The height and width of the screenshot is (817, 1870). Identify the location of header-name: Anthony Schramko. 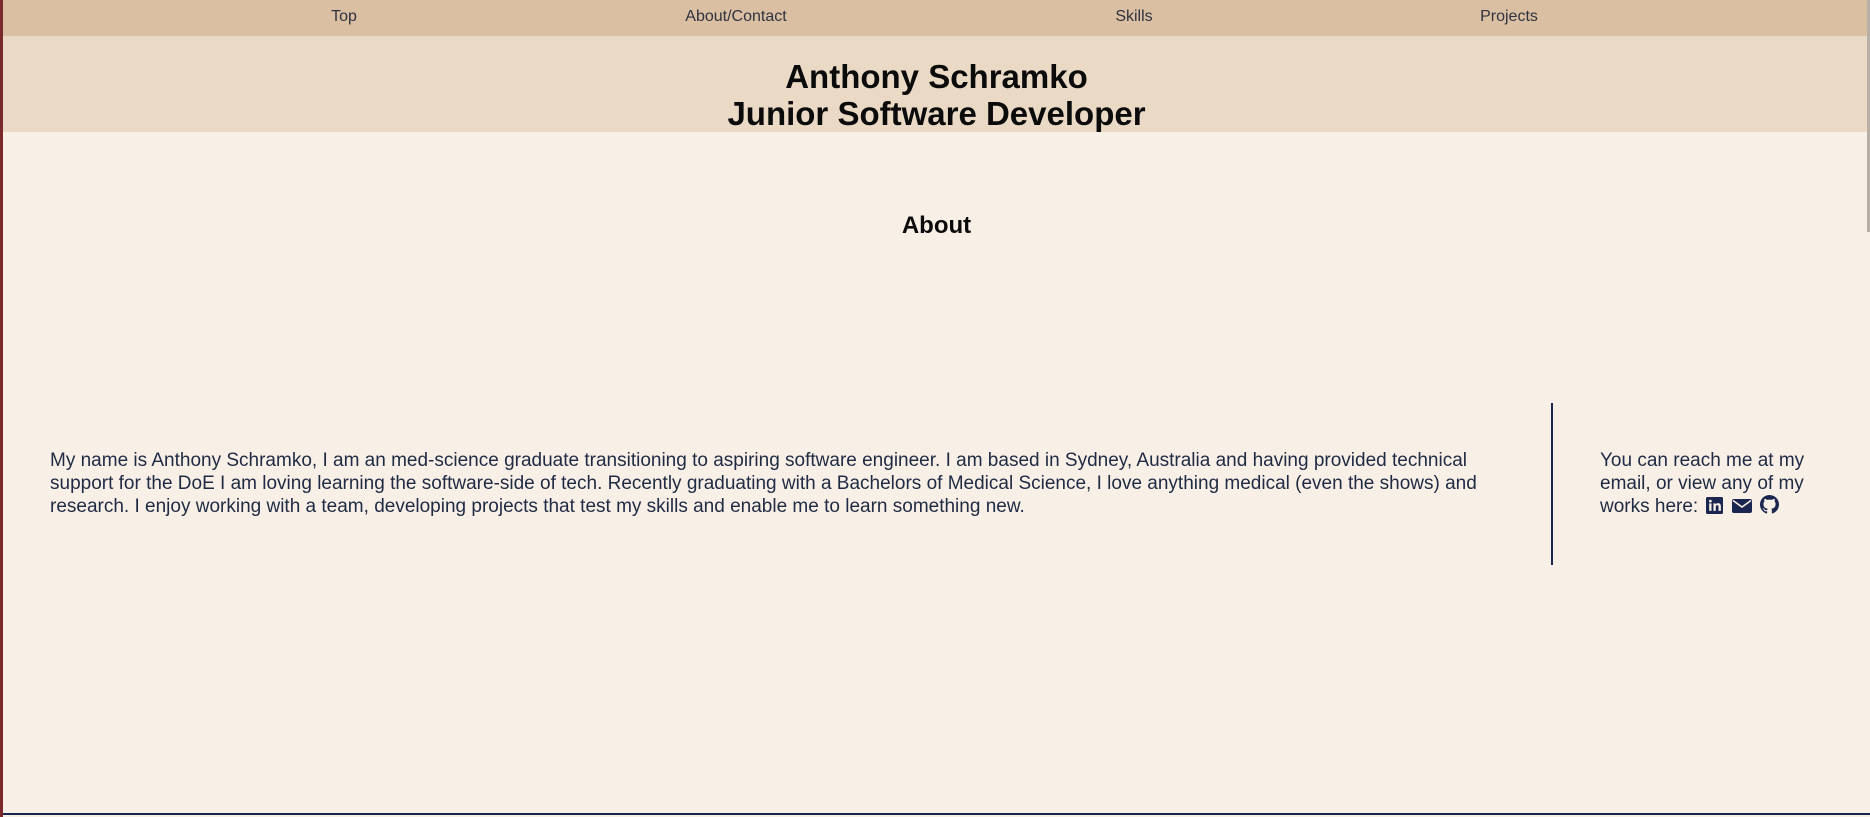
(936, 76).